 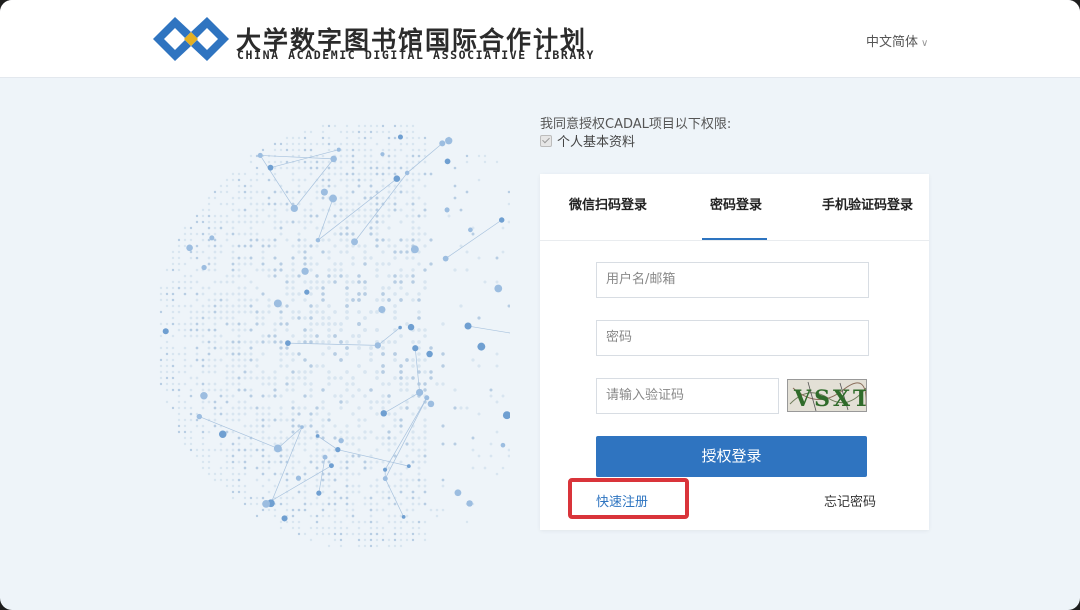 I want to click on username-placeholder: 用户名/邮箱, so click(x=641, y=279).